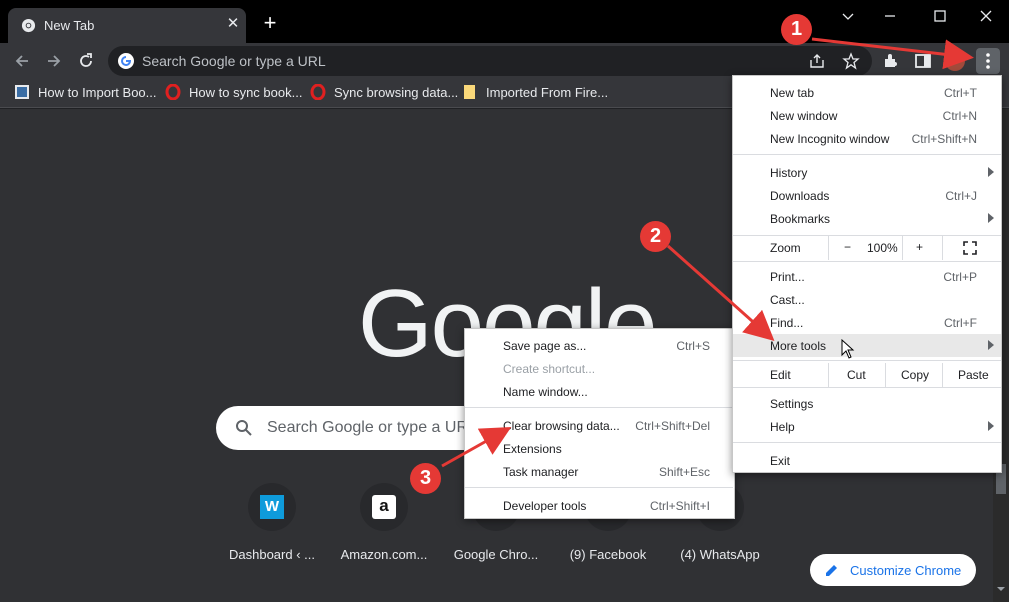  I want to click on menu-item-label: Settings, so click(792, 404).